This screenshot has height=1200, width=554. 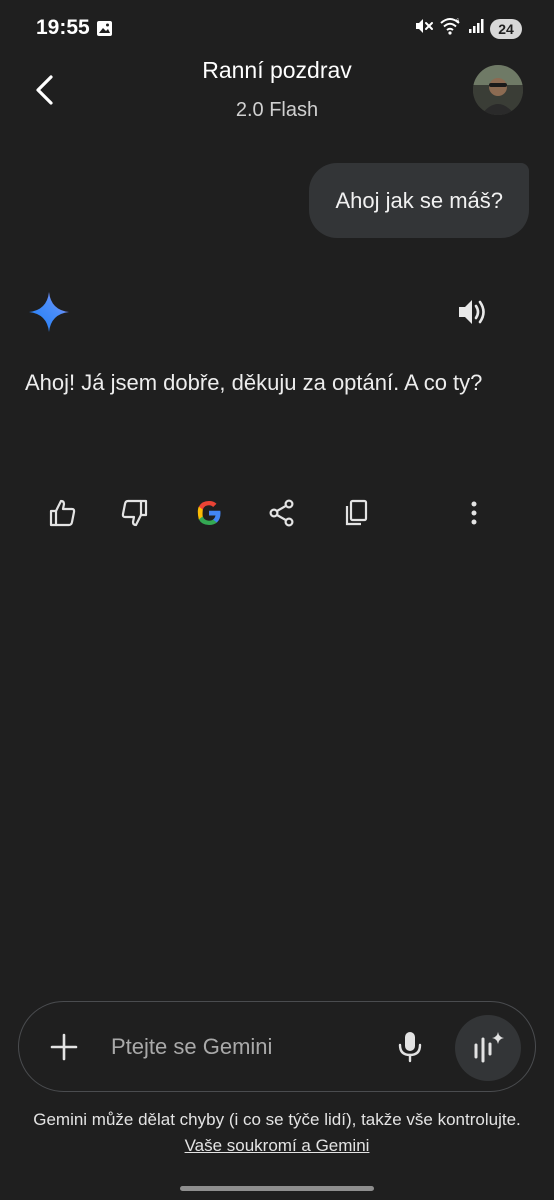 What do you see at coordinates (246, 1047) in the screenshot?
I see `prompt-input` at bounding box center [246, 1047].